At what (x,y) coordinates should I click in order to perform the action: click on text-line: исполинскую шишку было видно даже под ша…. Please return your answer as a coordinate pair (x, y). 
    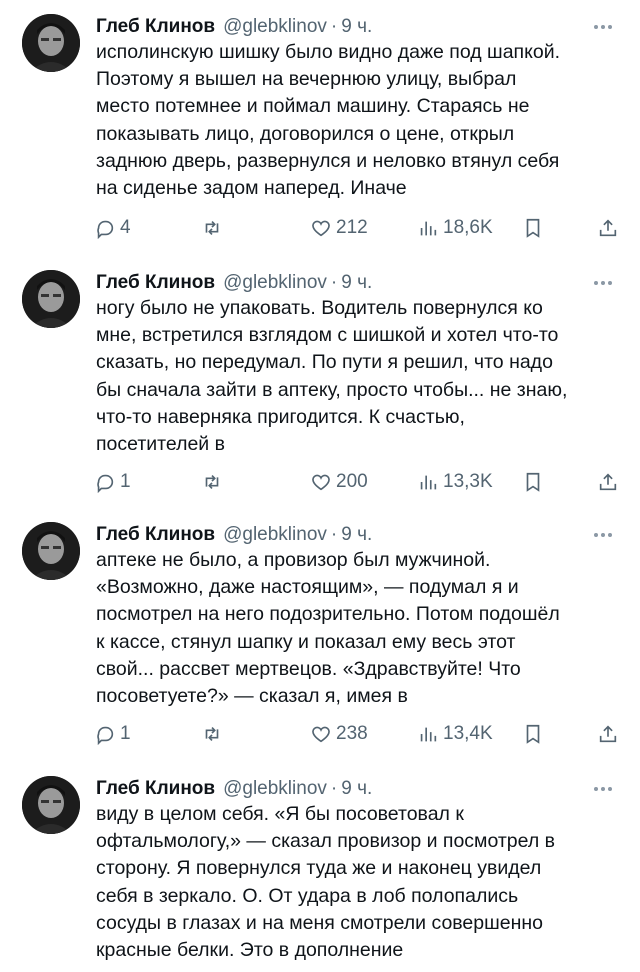
    Looking at the image, I should click on (328, 52).